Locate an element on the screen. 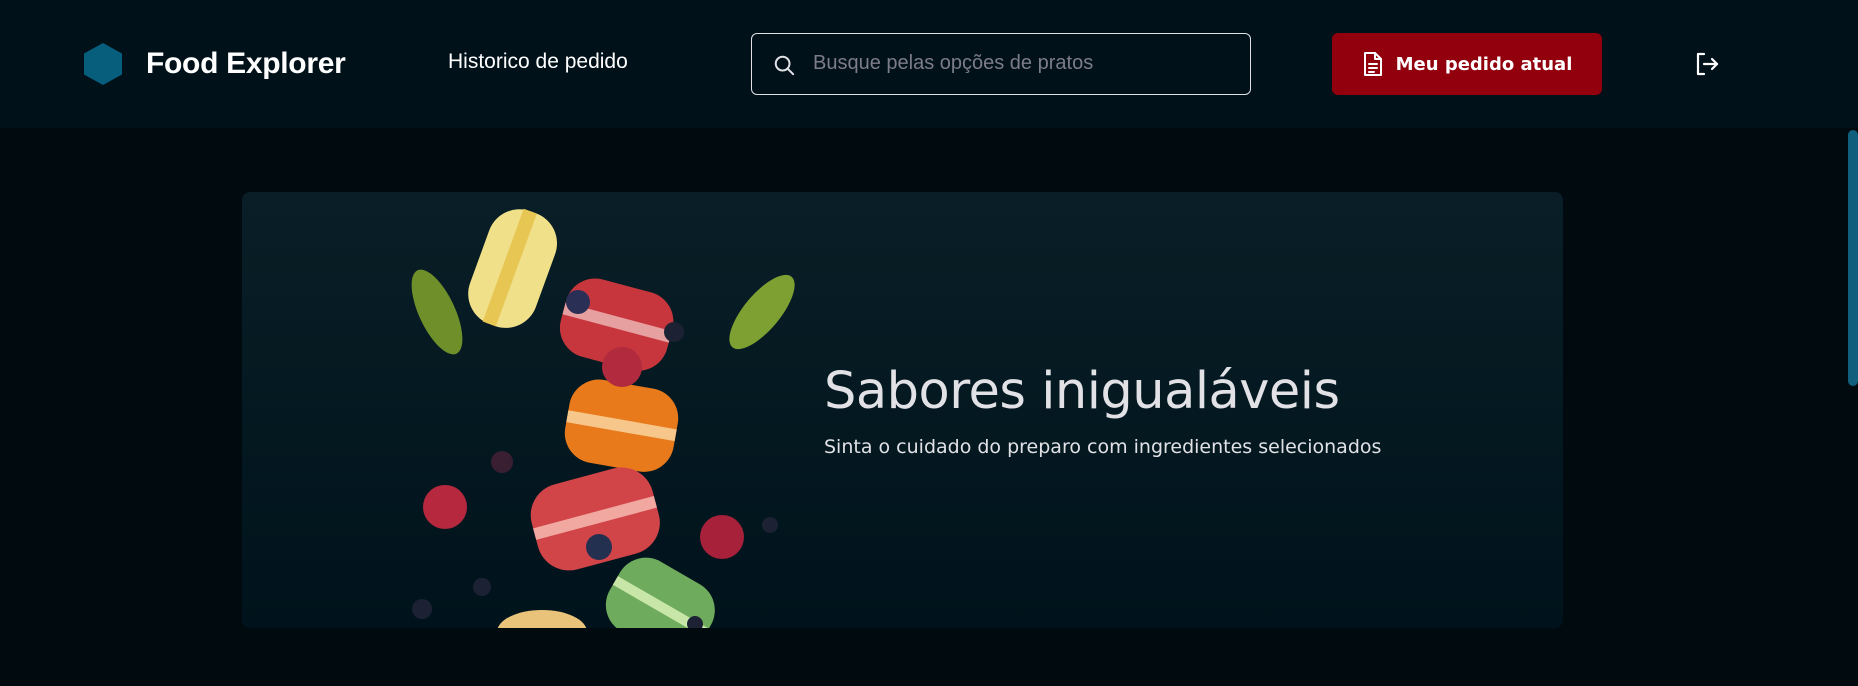  brand-logo: Food Explorer is located at coordinates (215, 64).